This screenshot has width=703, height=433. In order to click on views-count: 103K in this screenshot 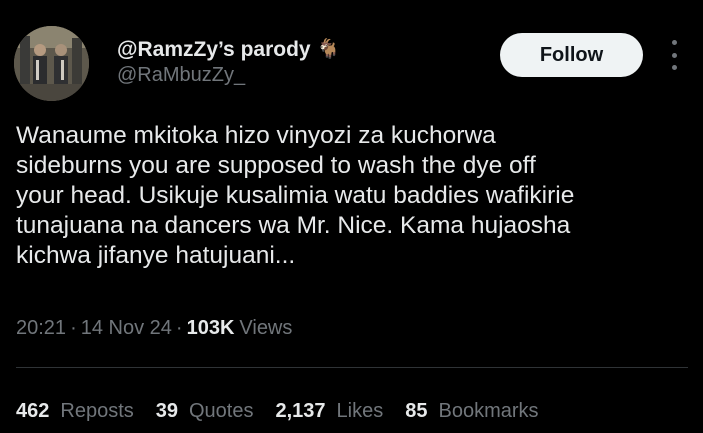, I will do `click(210, 328)`.